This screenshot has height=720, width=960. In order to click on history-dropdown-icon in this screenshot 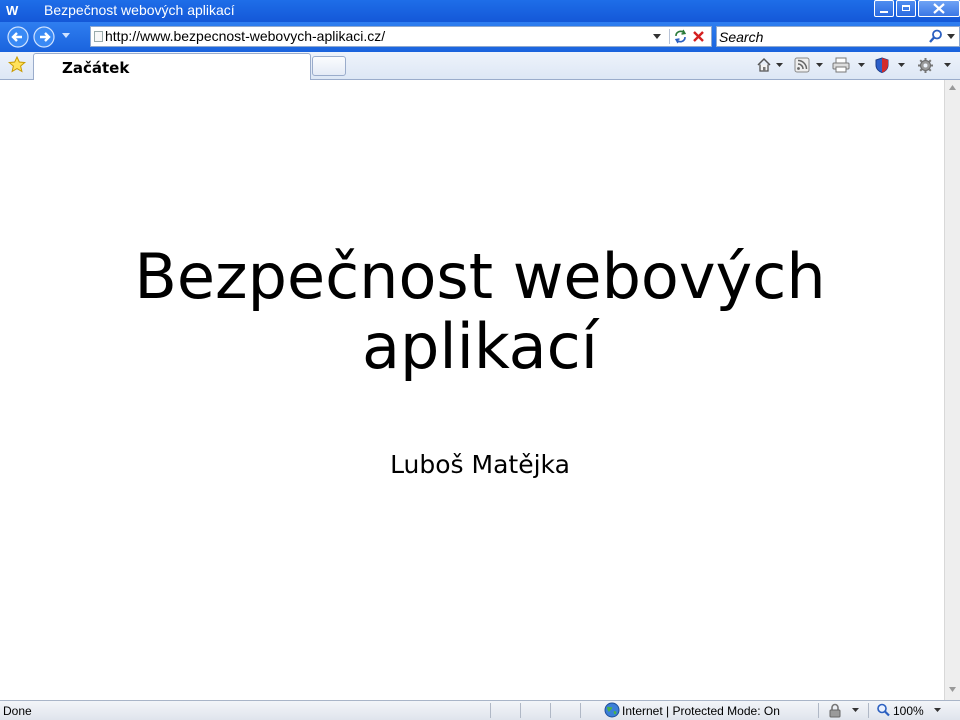, I will do `click(66, 35)`.